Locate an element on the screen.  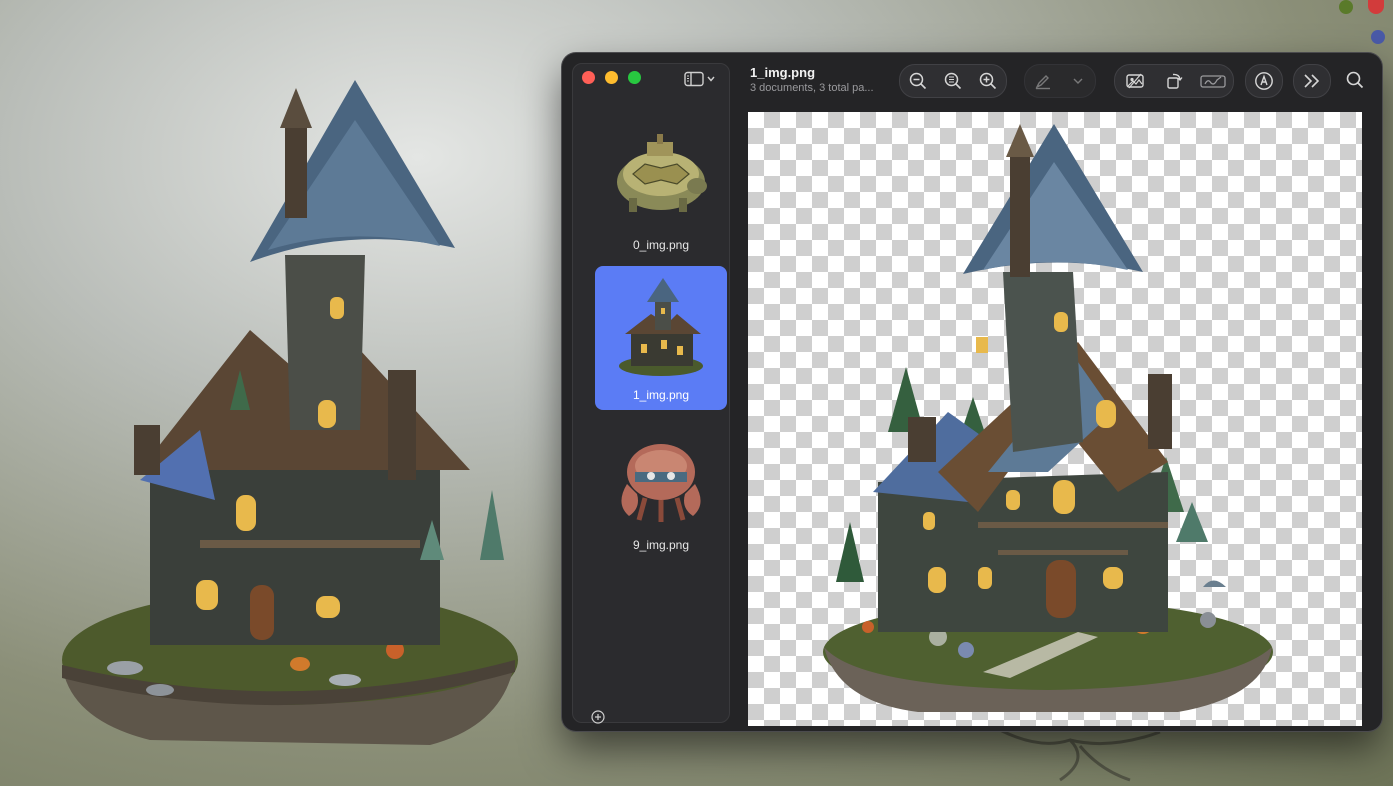
signature-button is located at coordinates (1213, 81).